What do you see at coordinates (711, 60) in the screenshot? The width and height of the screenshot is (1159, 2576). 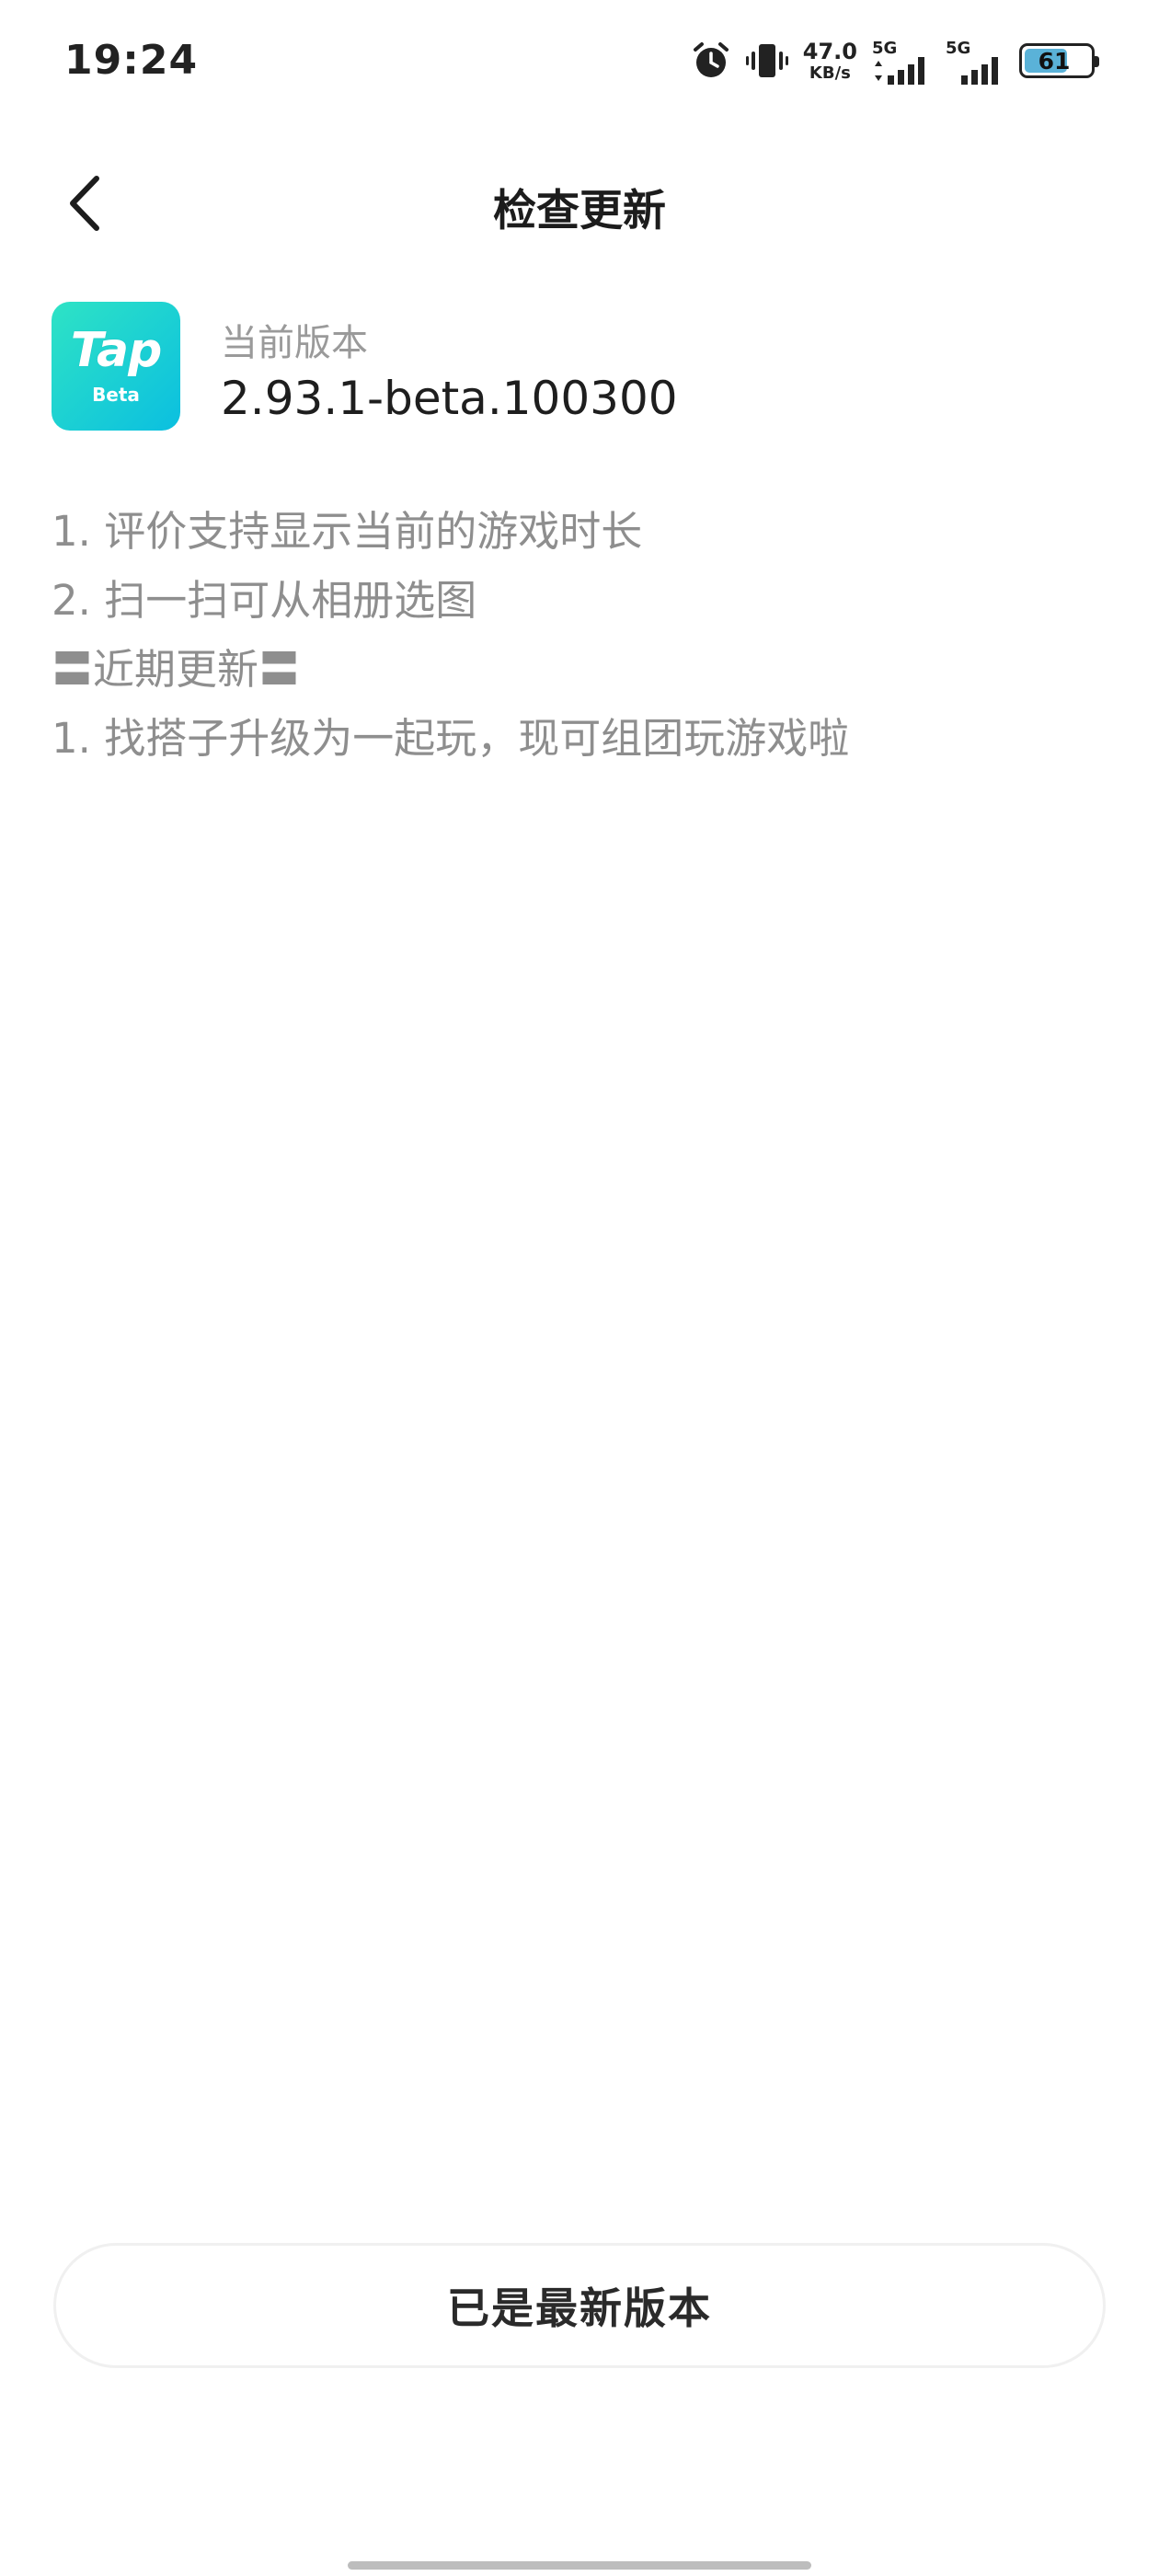 I see `alarm-icon` at bounding box center [711, 60].